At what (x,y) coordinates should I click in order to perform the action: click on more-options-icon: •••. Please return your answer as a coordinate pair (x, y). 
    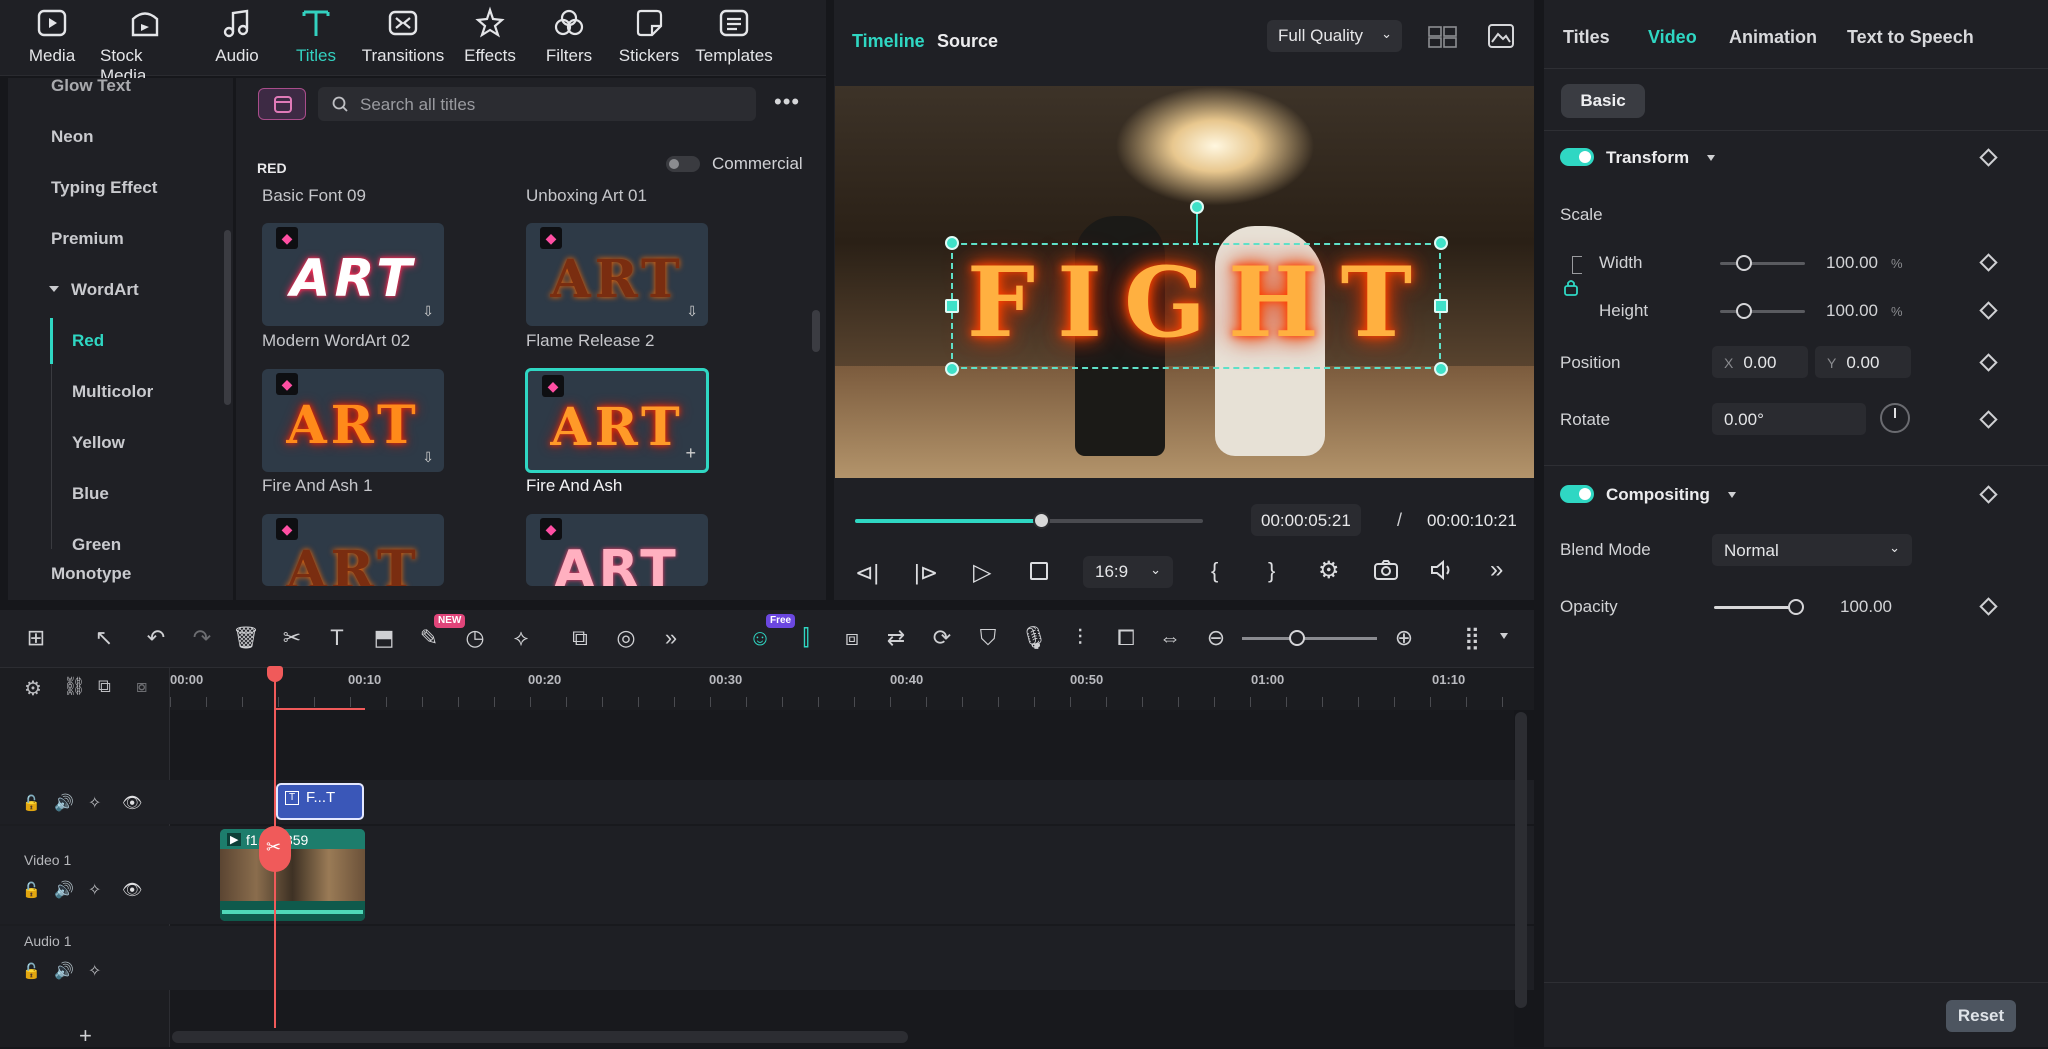
    Looking at the image, I should click on (787, 102).